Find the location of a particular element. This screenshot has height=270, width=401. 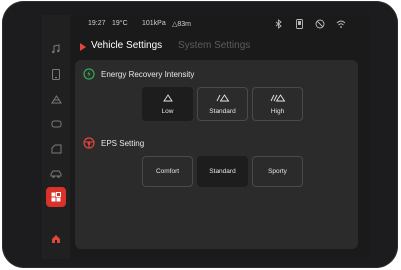

temperature: 19°C is located at coordinates (120, 23).